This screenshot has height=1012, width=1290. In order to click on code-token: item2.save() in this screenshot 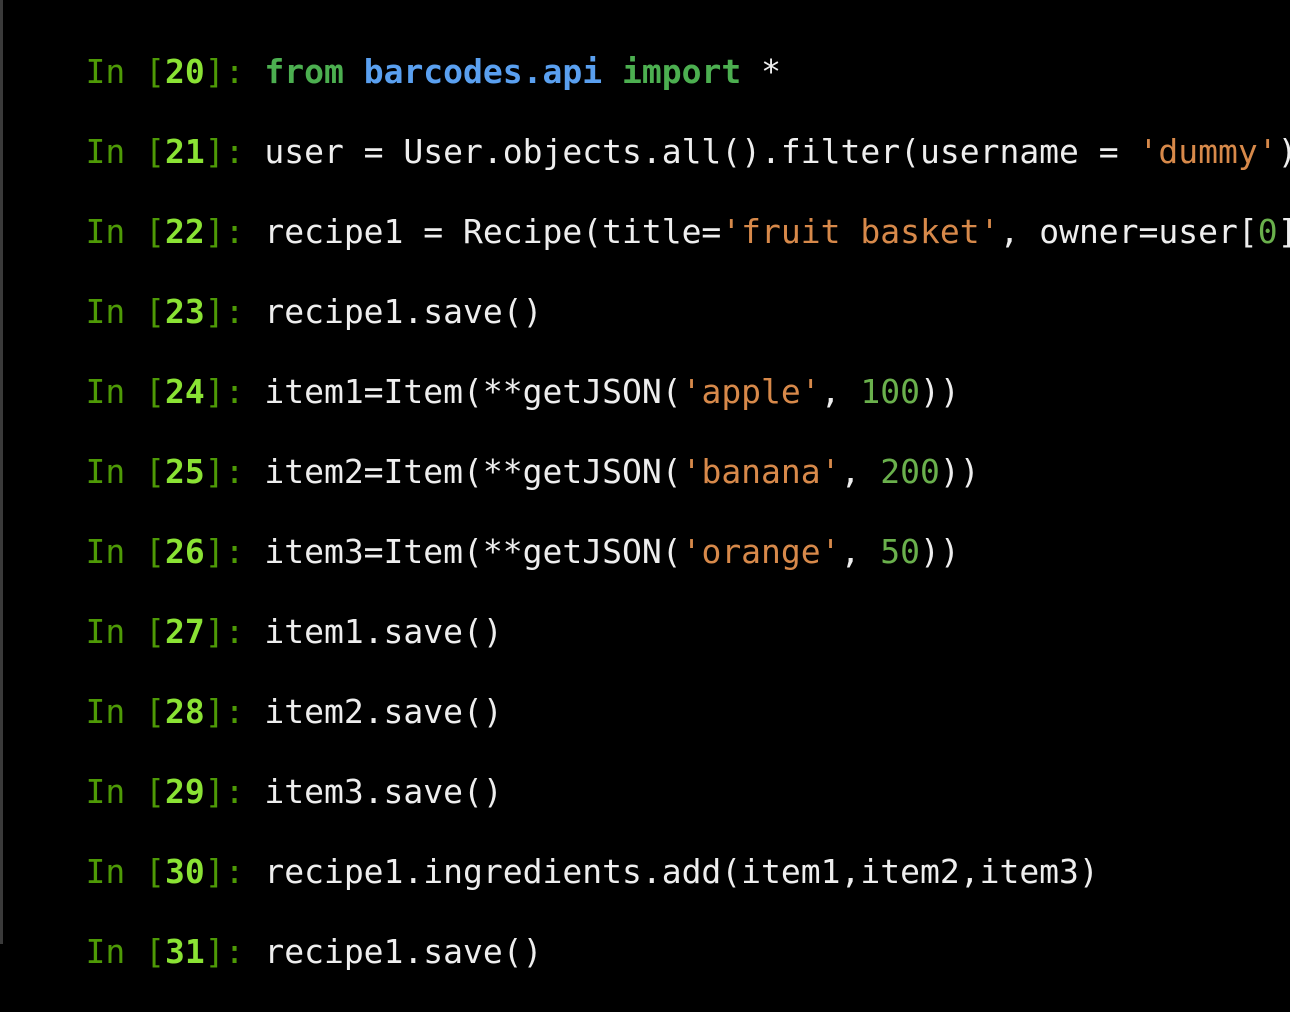, I will do `click(383, 711)`.